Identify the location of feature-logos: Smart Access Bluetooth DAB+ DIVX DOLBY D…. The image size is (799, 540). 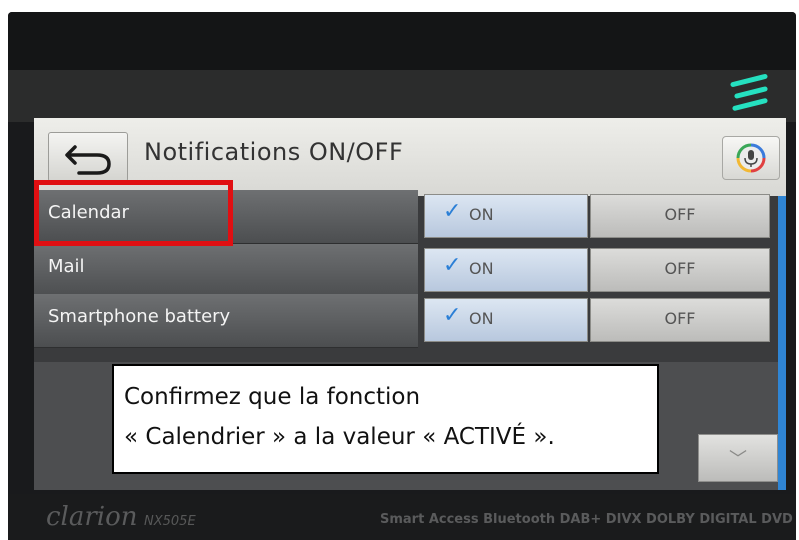
(586, 519).